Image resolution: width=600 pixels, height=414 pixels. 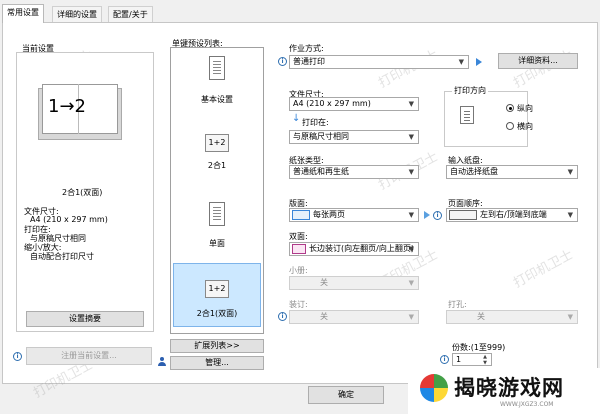 What do you see at coordinates (510, 108) in the screenshot?
I see `portrait-radio` at bounding box center [510, 108].